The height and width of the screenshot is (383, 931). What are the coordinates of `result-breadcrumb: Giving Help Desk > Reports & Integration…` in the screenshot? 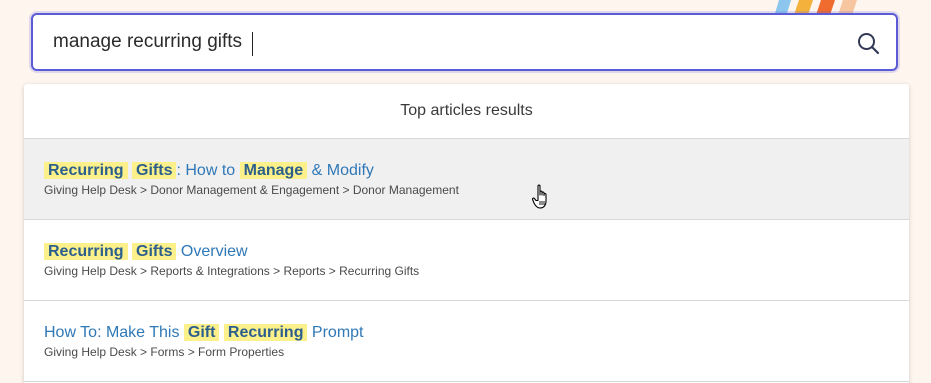 It's located at (232, 271).